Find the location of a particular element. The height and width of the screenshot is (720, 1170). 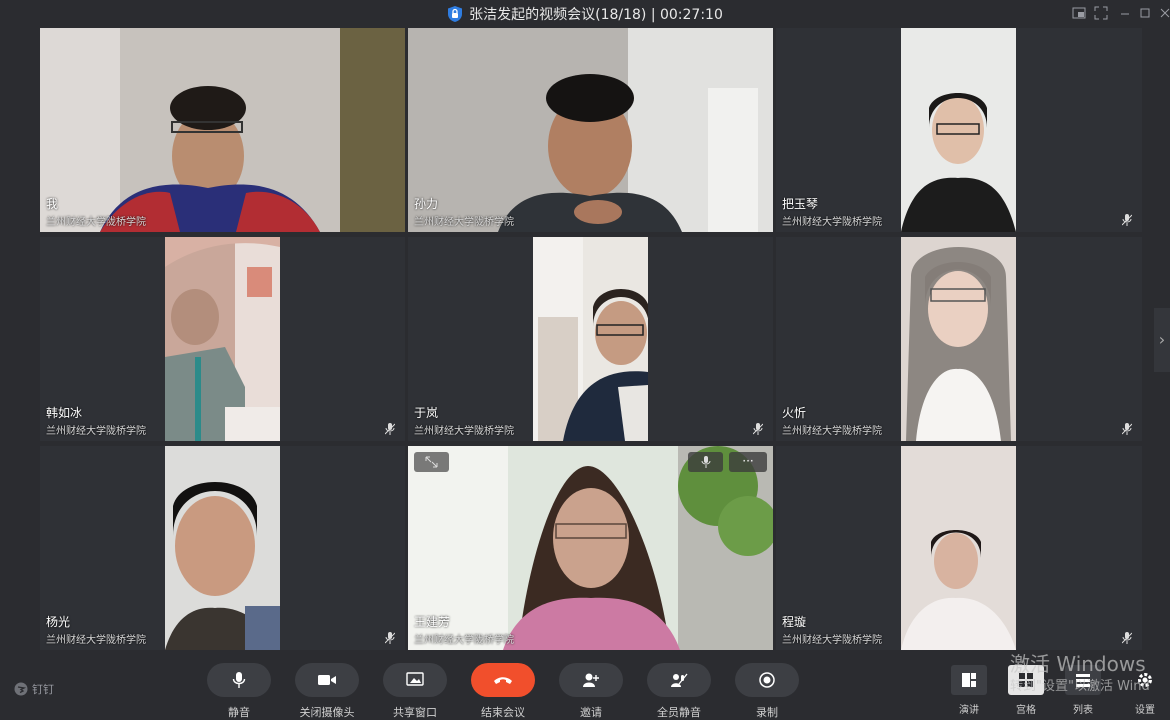

video-tile: 程璇 兰州财经大学陇桥学院 is located at coordinates (959, 548).